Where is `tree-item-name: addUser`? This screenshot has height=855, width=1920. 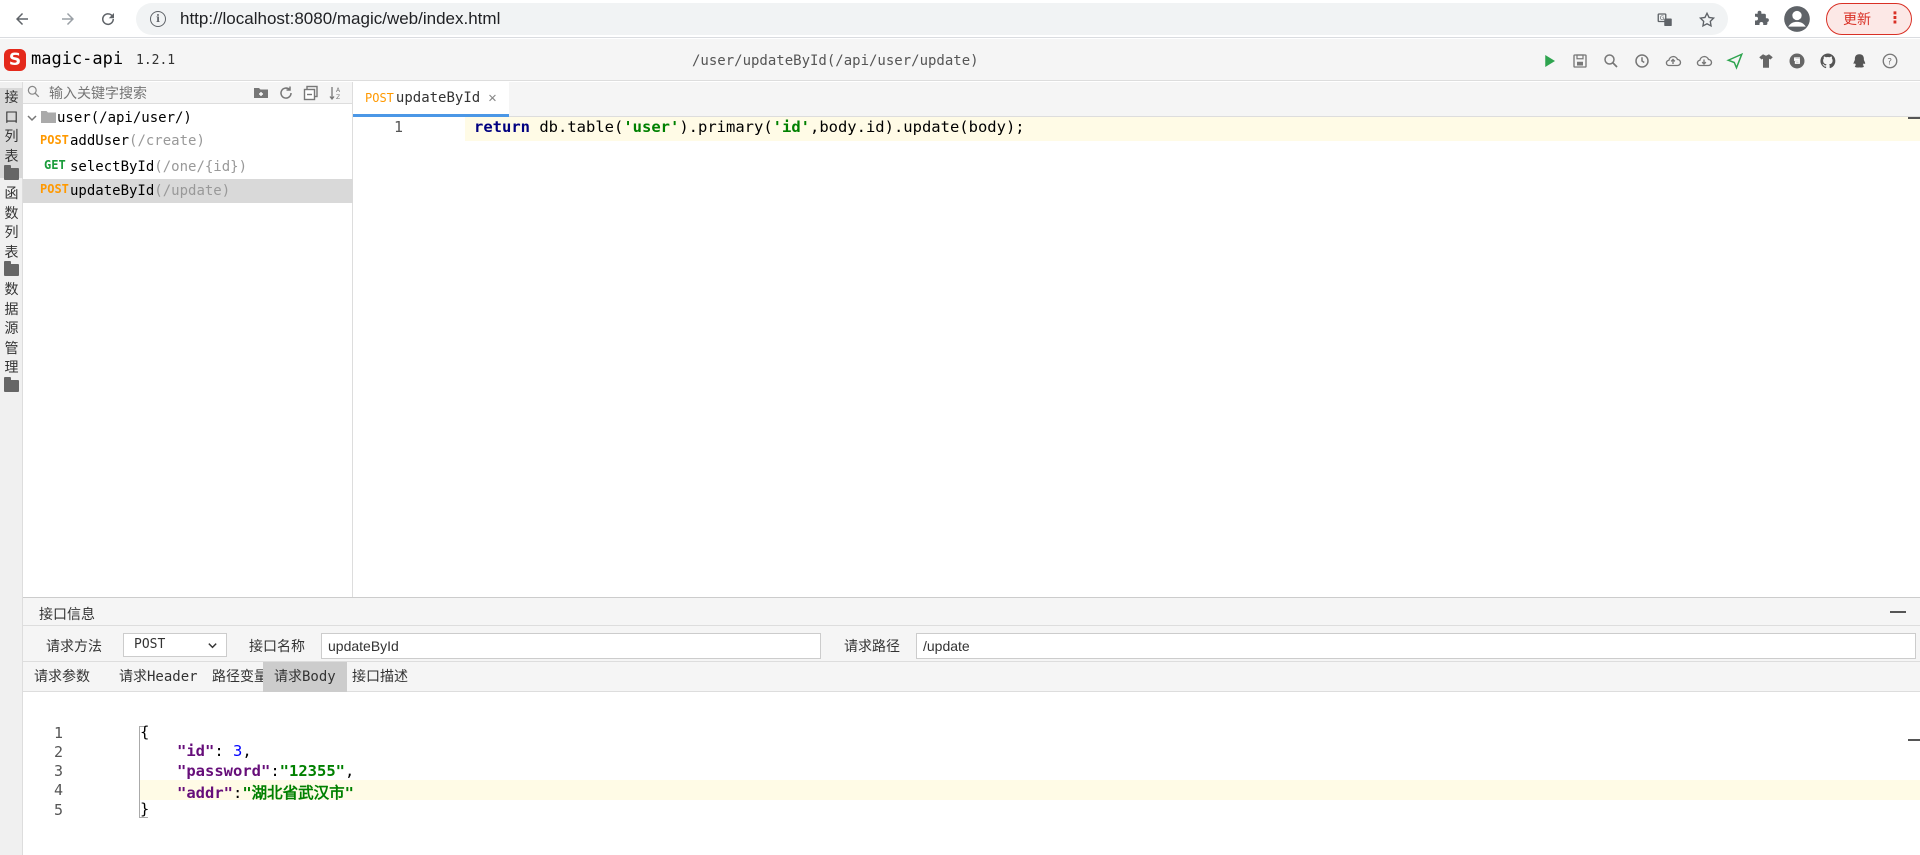
tree-item-name: addUser is located at coordinates (100, 141).